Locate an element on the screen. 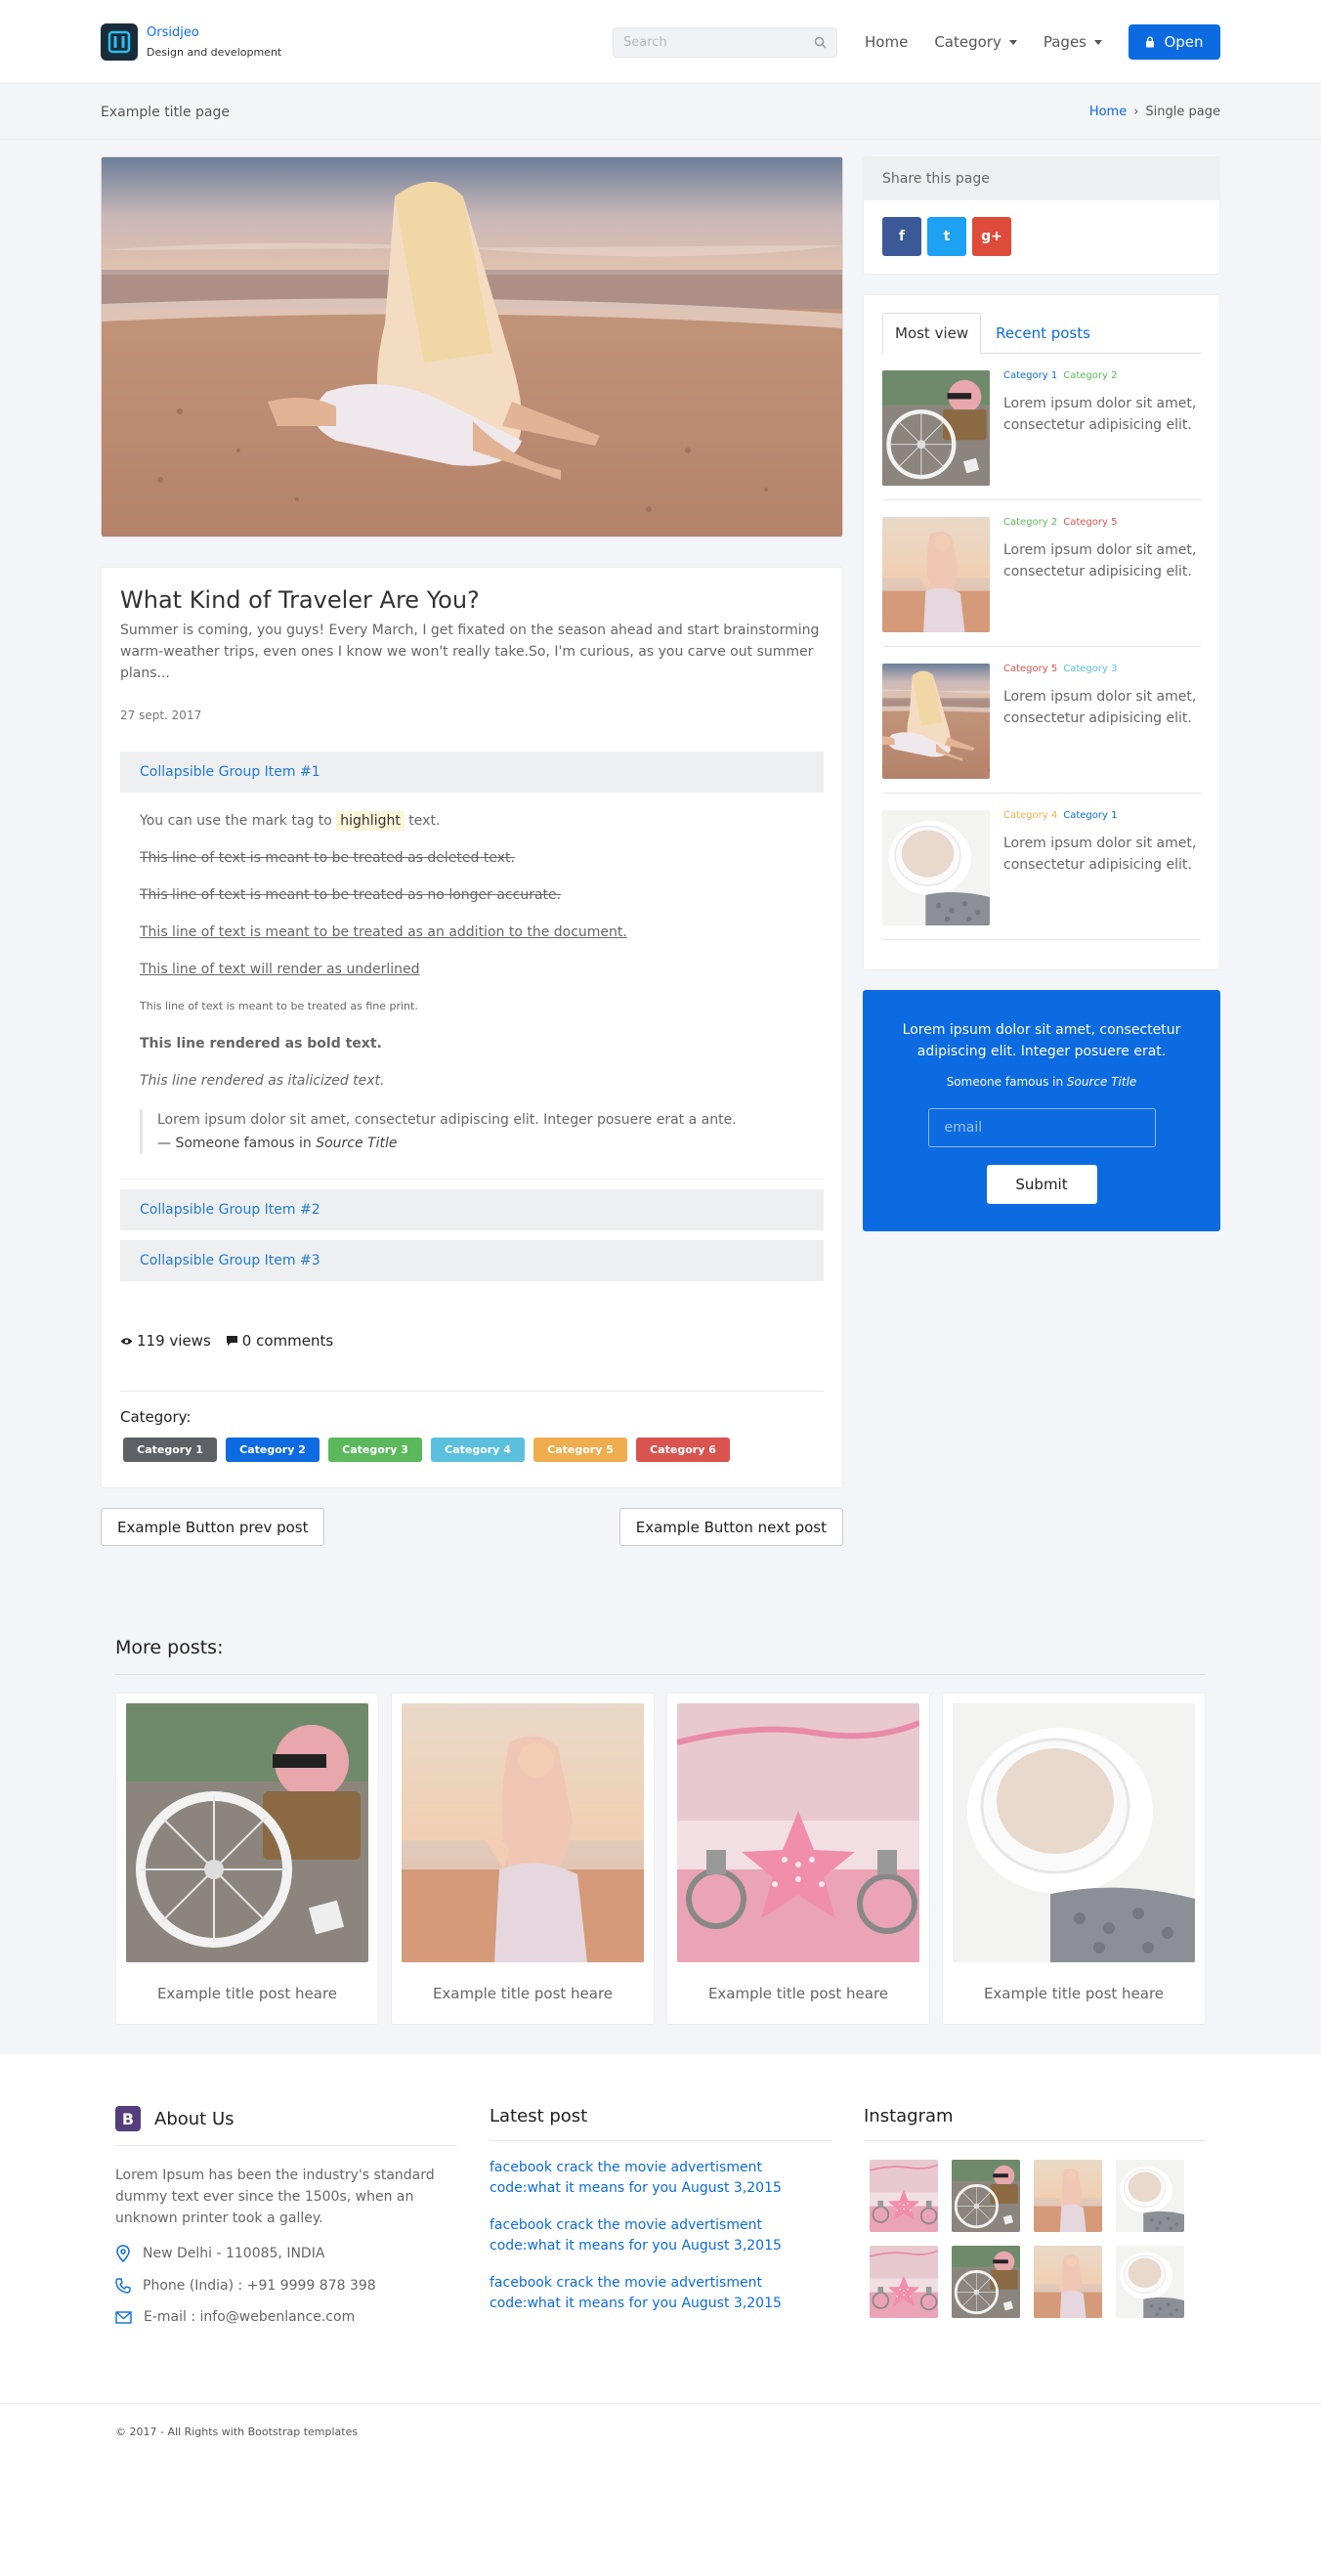  email-field: email is located at coordinates (1041, 1127).